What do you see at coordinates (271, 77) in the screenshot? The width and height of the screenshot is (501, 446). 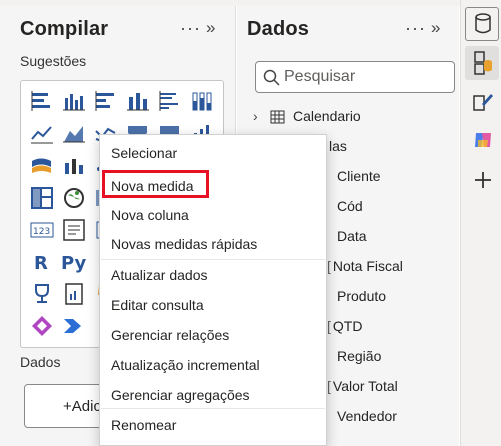 I see `search-icon` at bounding box center [271, 77].